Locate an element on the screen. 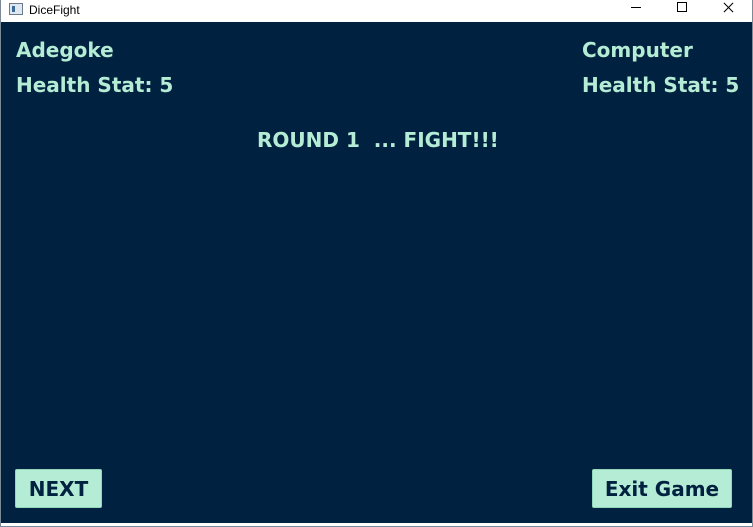 The width and height of the screenshot is (753, 527). app-icon is located at coordinates (16, 9).